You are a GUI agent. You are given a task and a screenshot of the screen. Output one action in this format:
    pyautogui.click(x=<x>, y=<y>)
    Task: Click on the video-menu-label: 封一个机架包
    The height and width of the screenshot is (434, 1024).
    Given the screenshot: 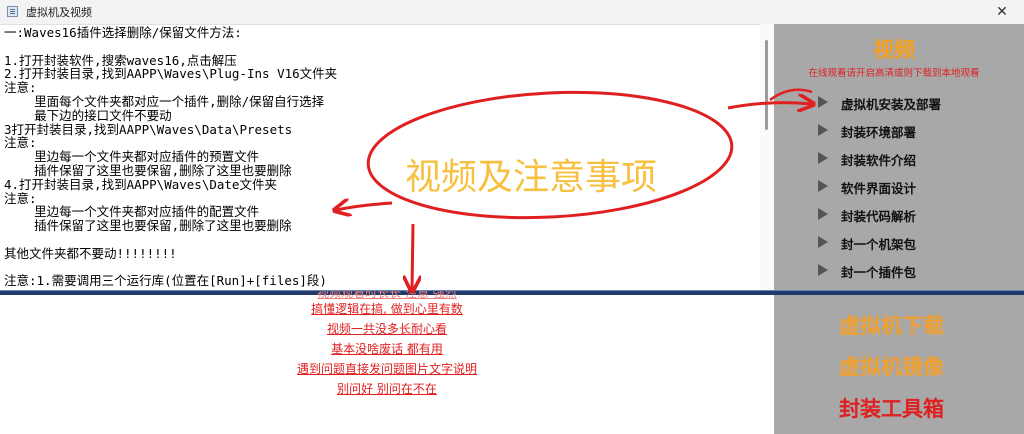 What is the action you would take?
    pyautogui.click(x=879, y=244)
    